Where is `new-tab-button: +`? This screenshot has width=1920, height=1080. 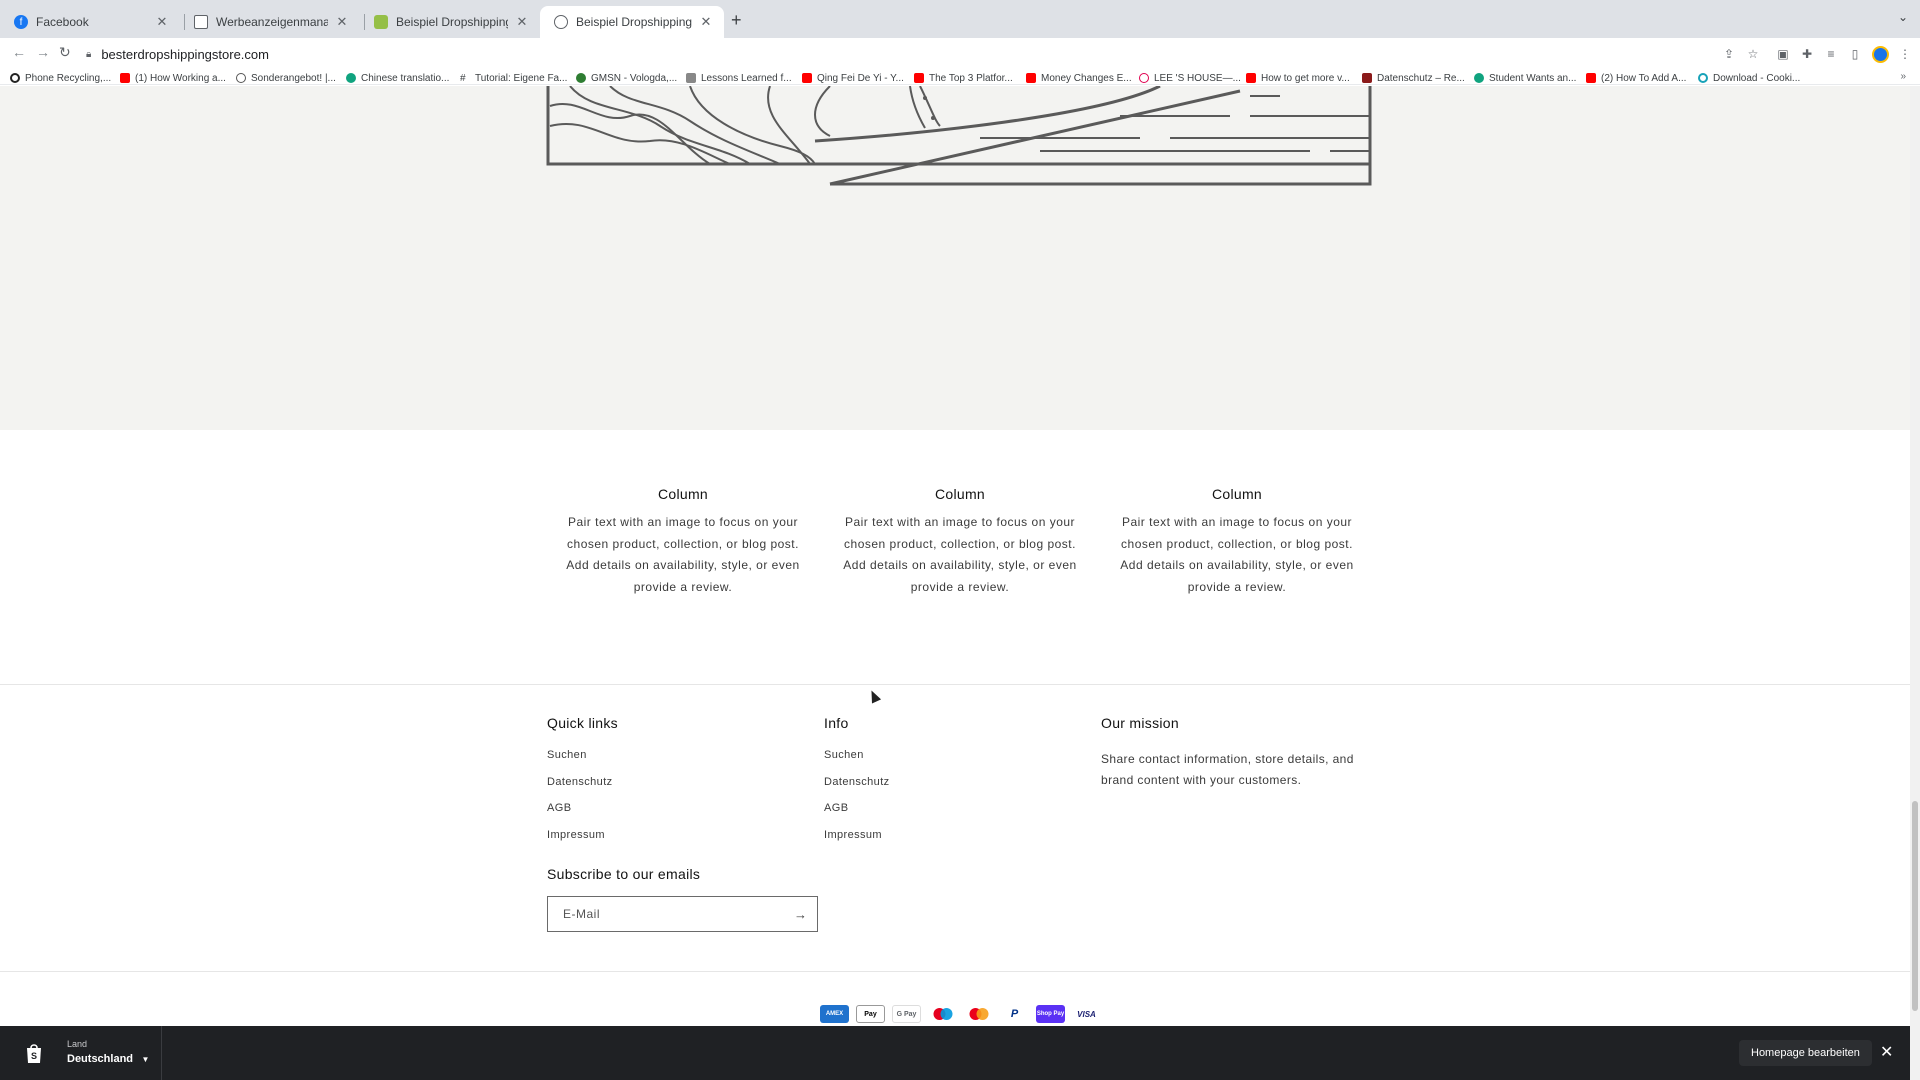 new-tab-button: + is located at coordinates (736, 20).